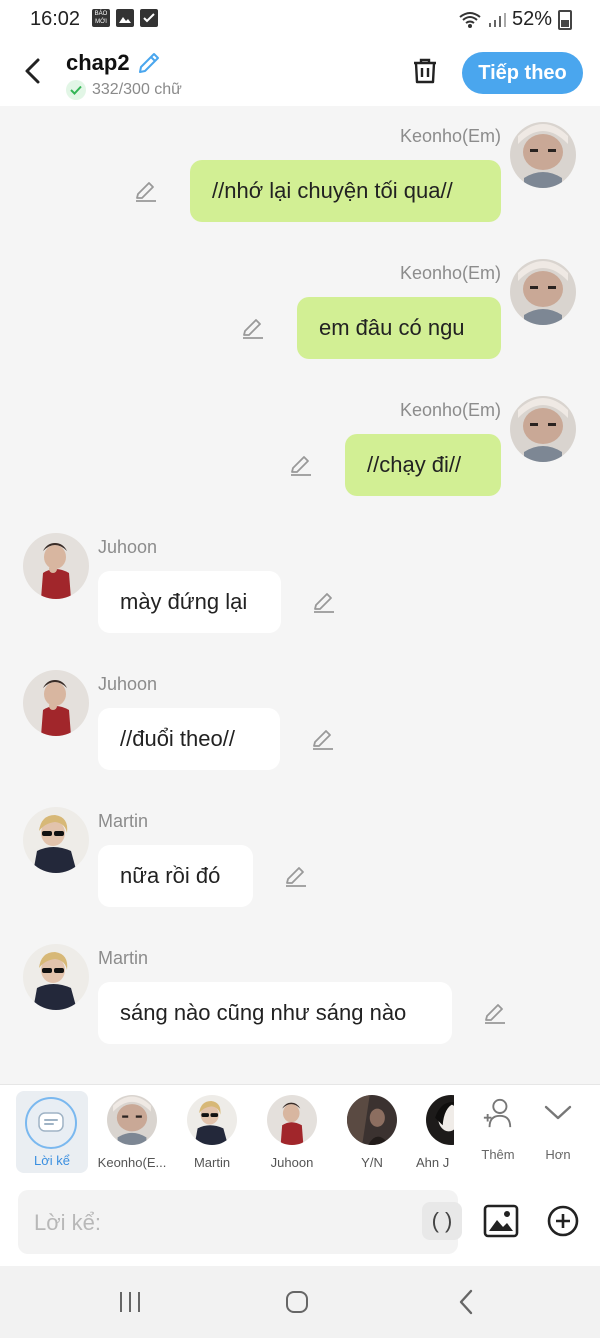  I want to click on add-button, so click(563, 1221).